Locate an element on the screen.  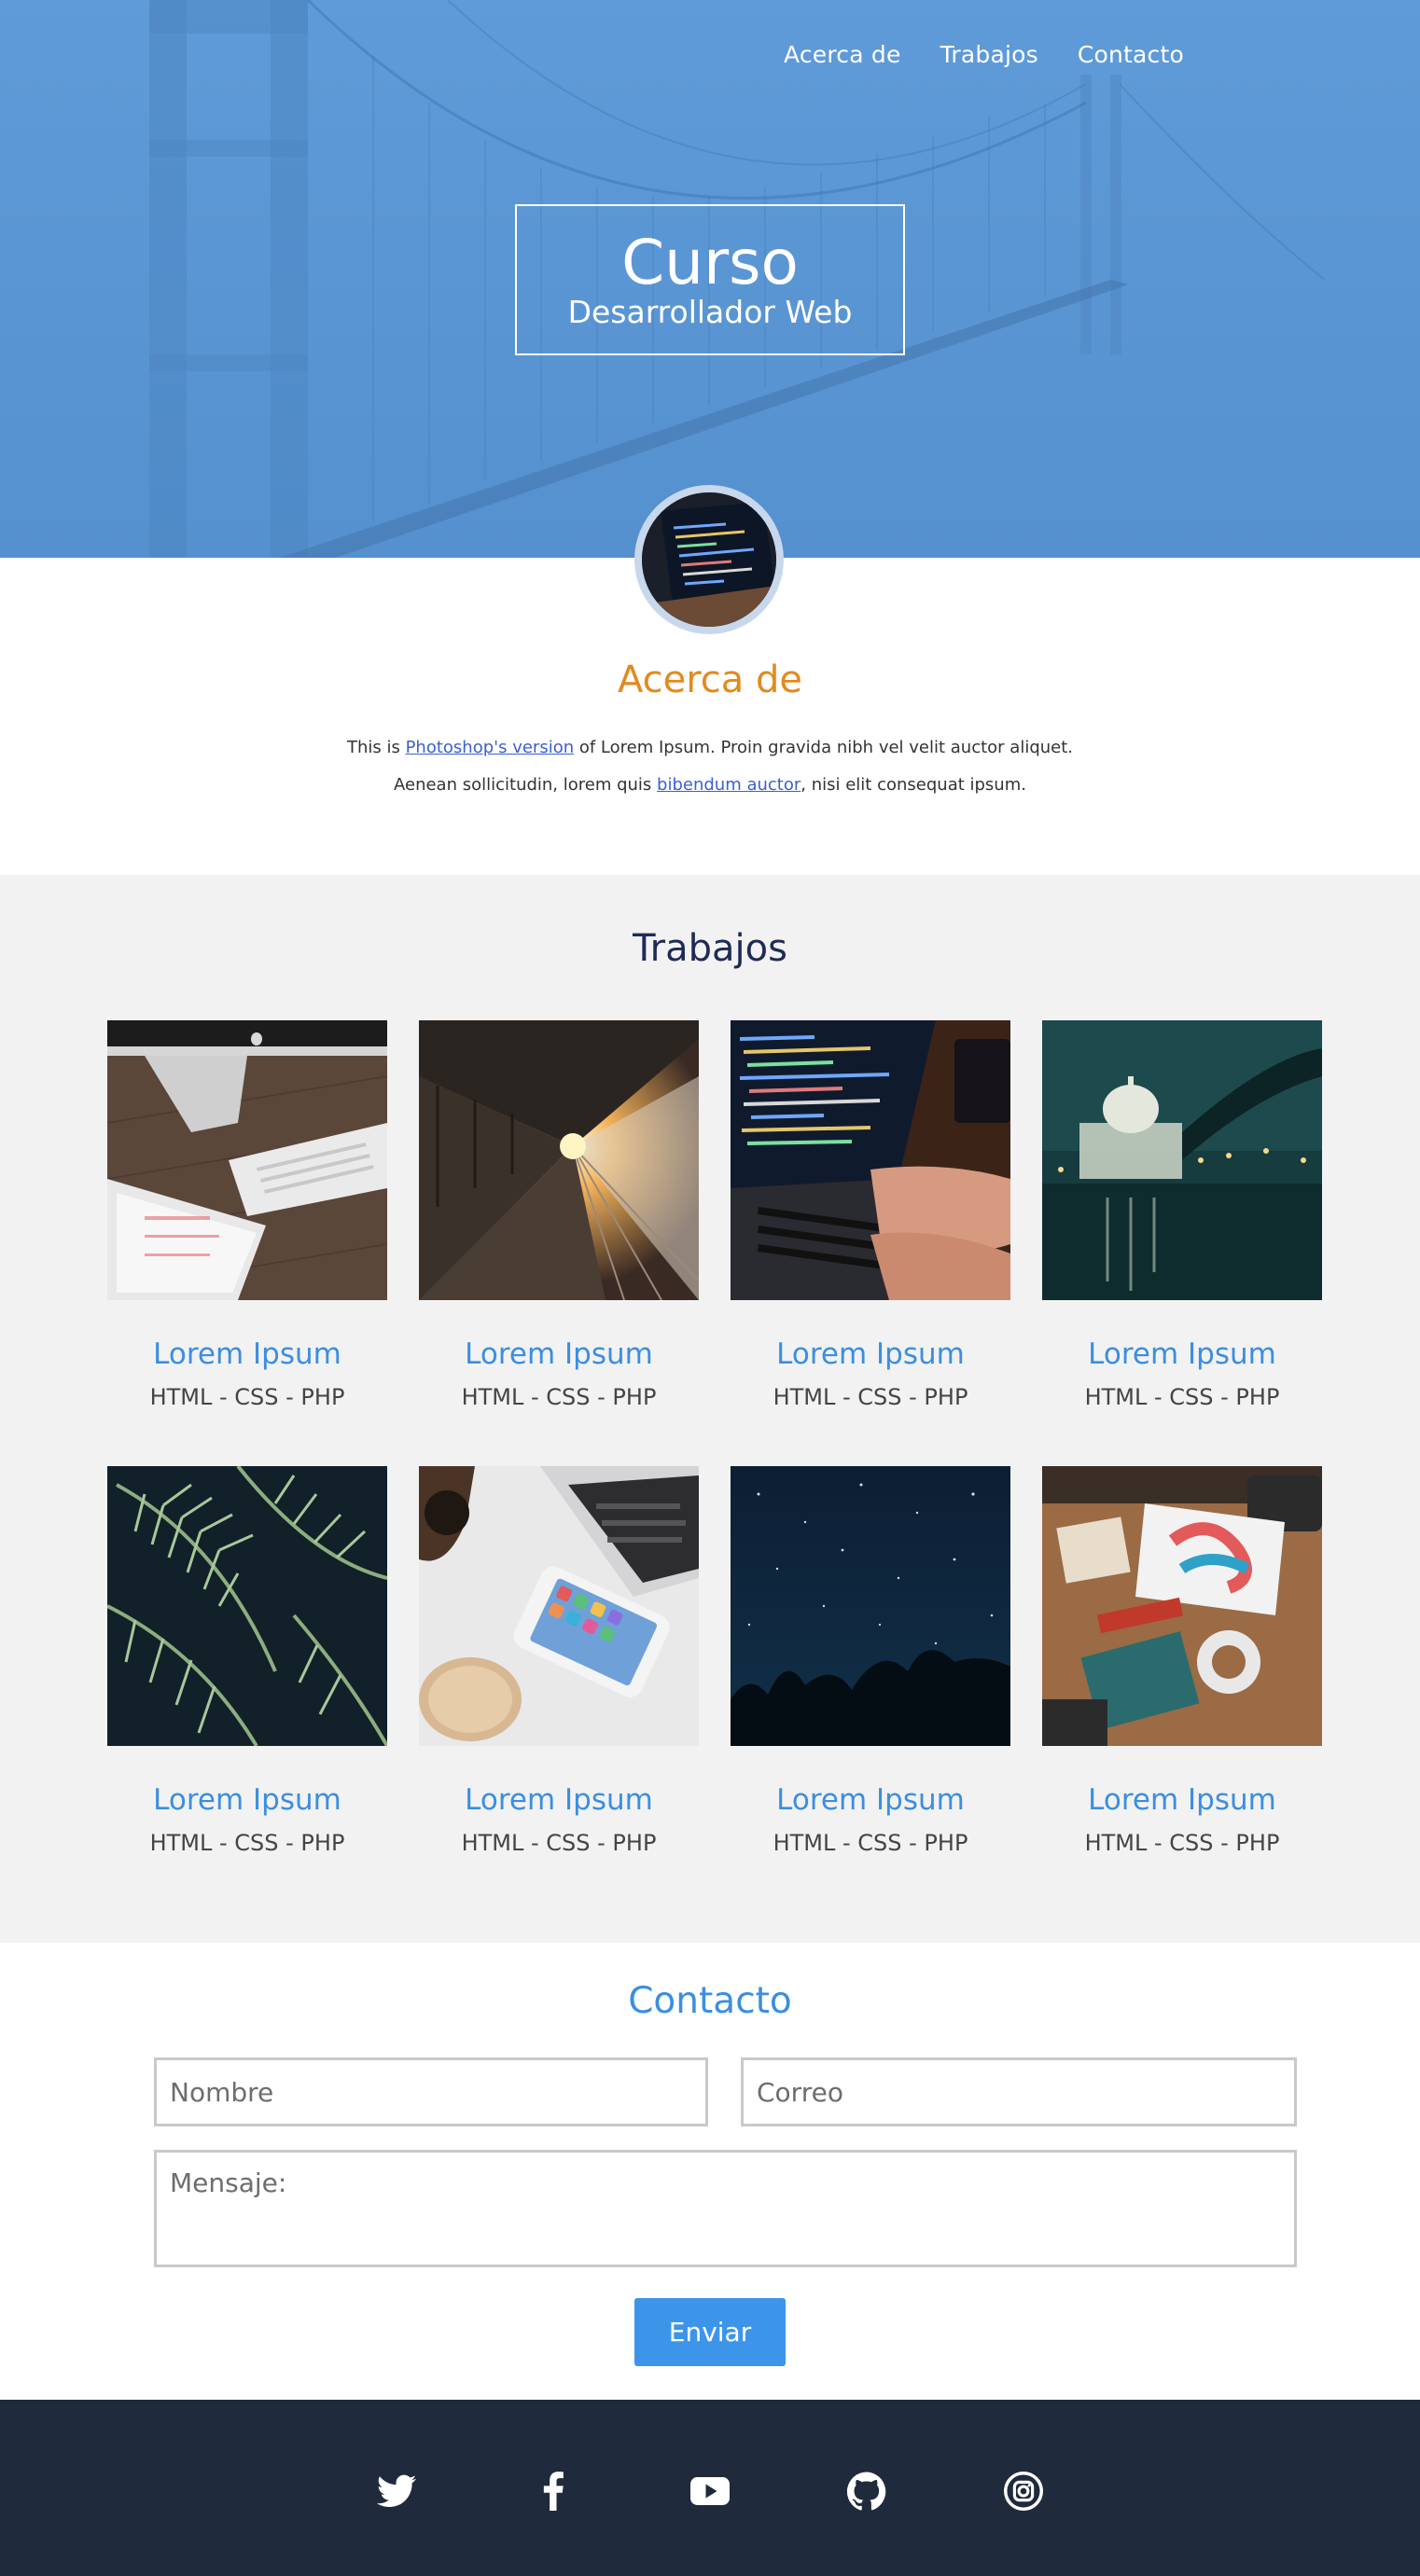
youtube-icon is located at coordinates (710, 2491).